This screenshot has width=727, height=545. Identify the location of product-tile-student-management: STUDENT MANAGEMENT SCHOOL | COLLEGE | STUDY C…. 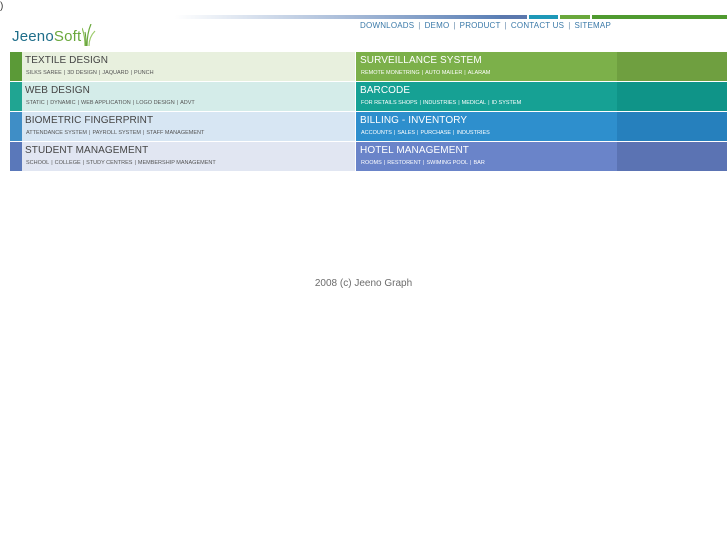
(182, 156).